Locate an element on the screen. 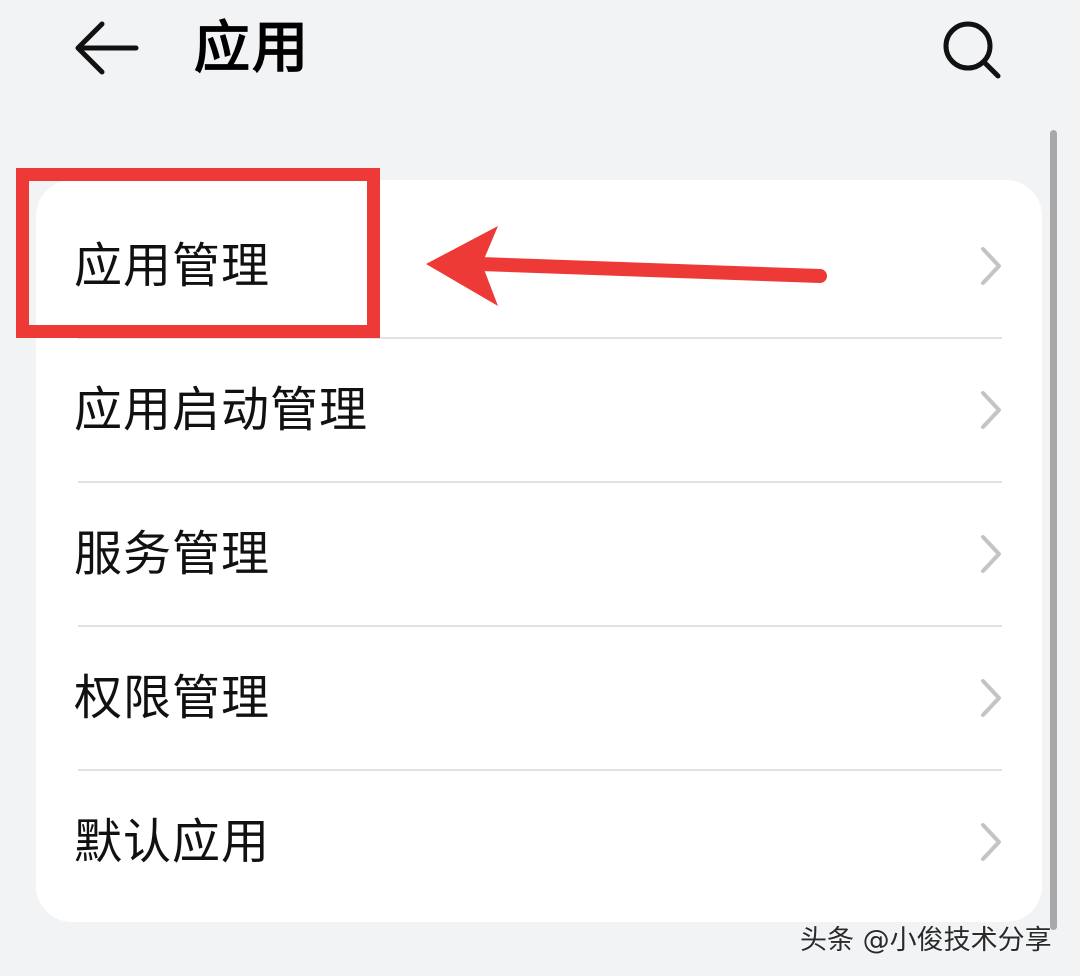 This screenshot has width=1080, height=976. search-button is located at coordinates (971, 49).